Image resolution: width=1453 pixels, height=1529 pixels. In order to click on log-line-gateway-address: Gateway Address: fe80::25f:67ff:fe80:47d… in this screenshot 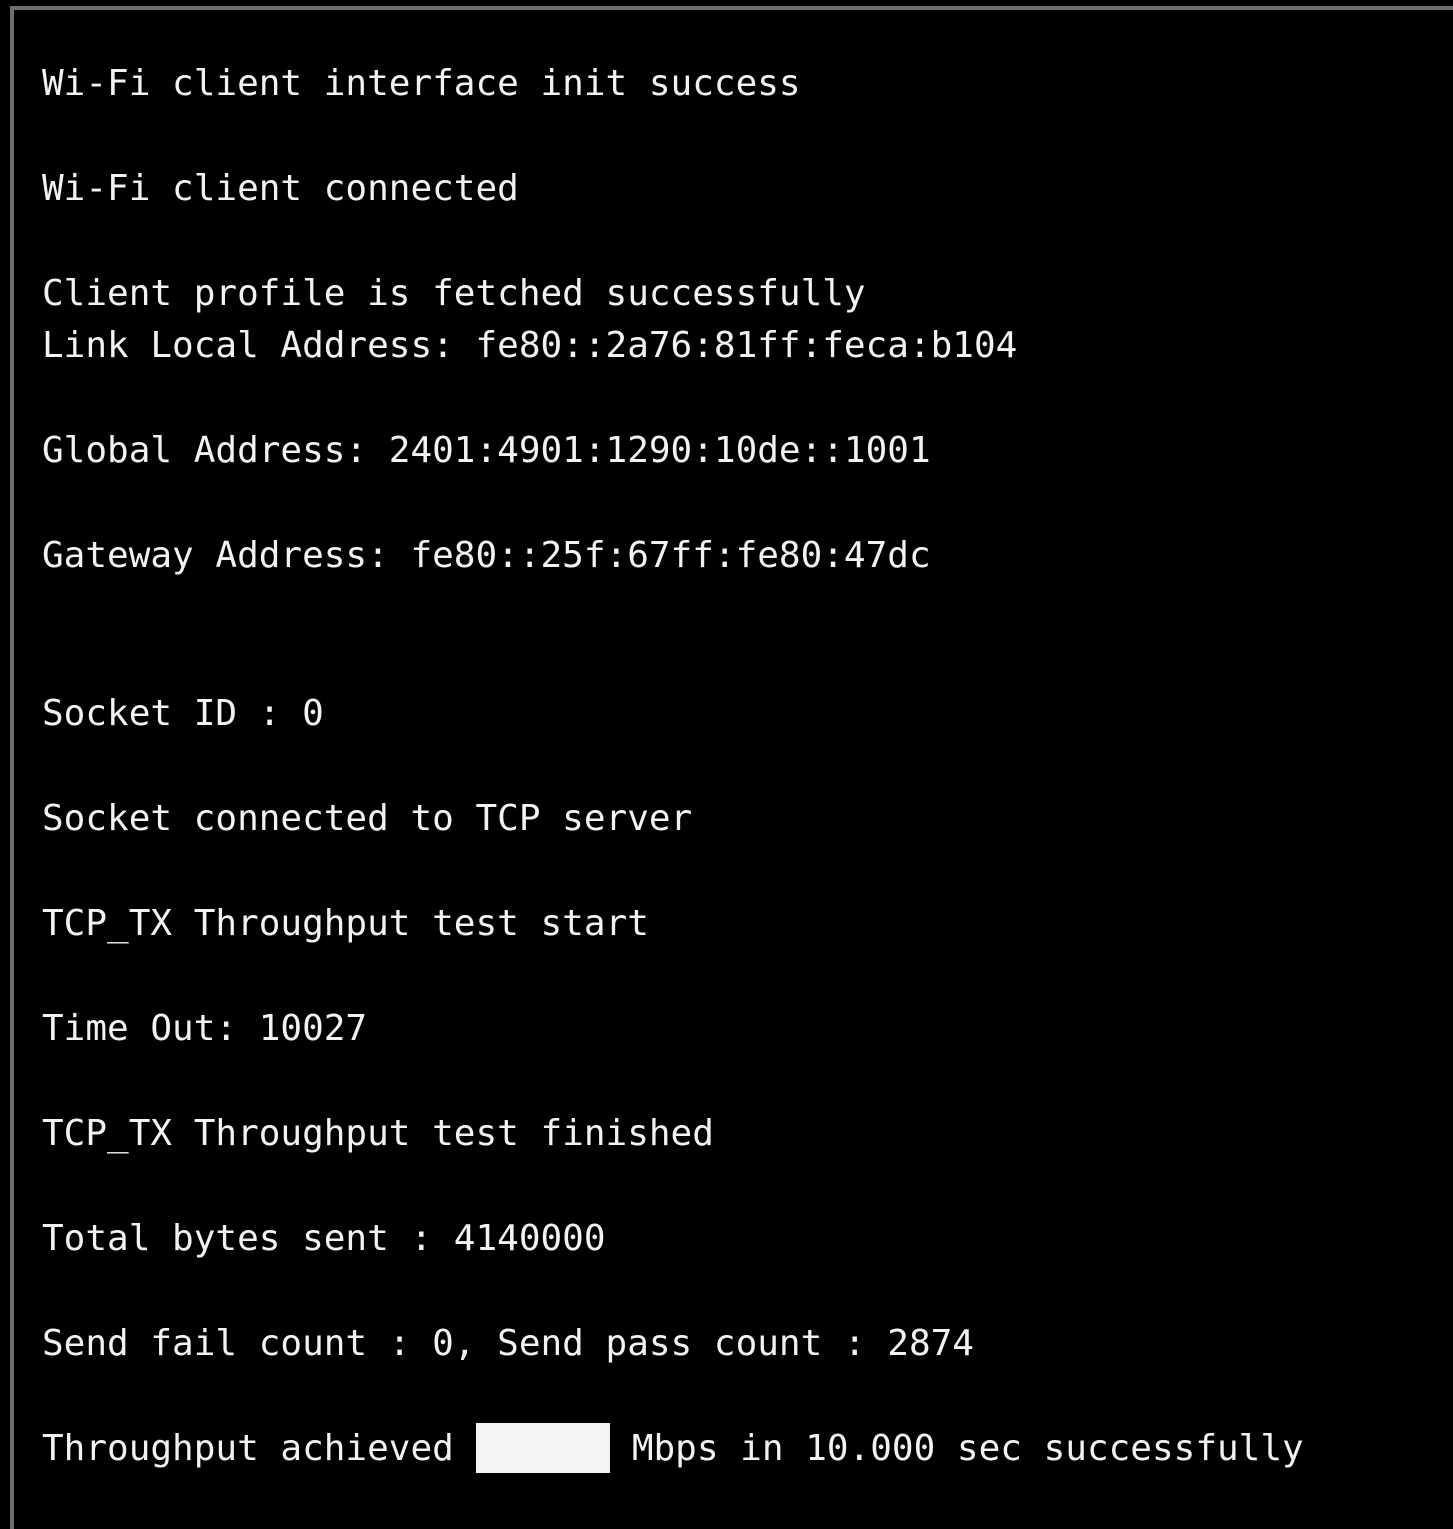, I will do `click(486, 555)`.